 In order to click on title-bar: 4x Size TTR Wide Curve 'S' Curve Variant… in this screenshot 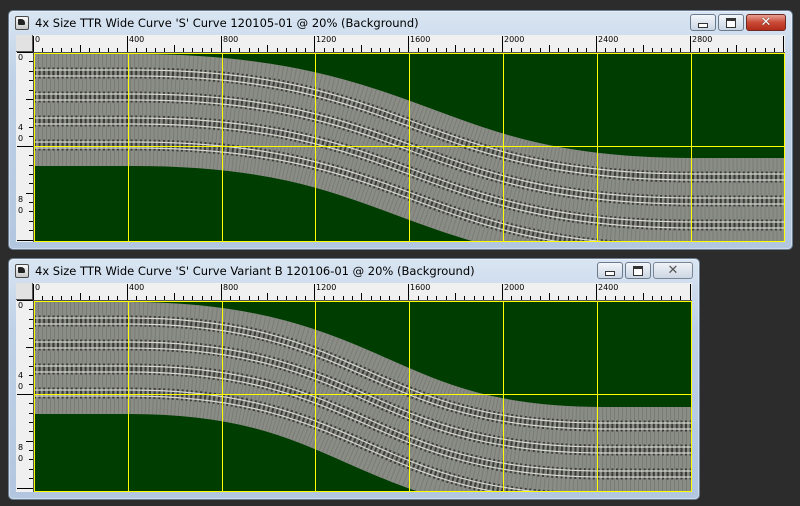, I will do `click(354, 271)`.